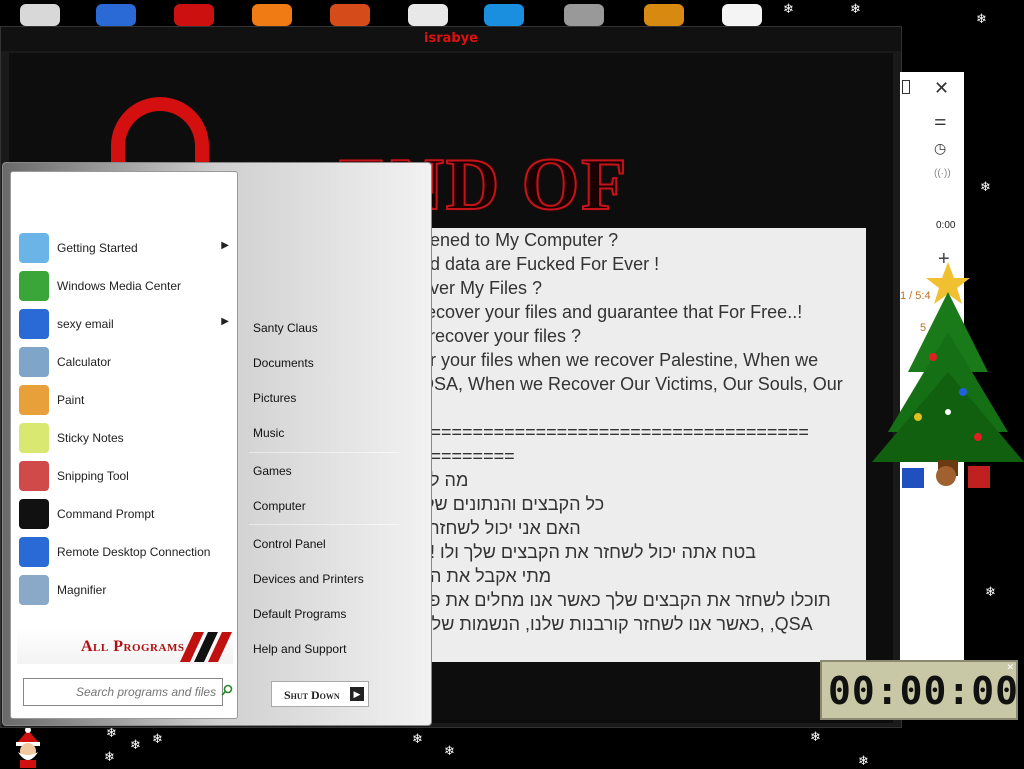 The height and width of the screenshot is (769, 1024). What do you see at coordinates (467, 456) in the screenshot?
I see `message-line: =========` at bounding box center [467, 456].